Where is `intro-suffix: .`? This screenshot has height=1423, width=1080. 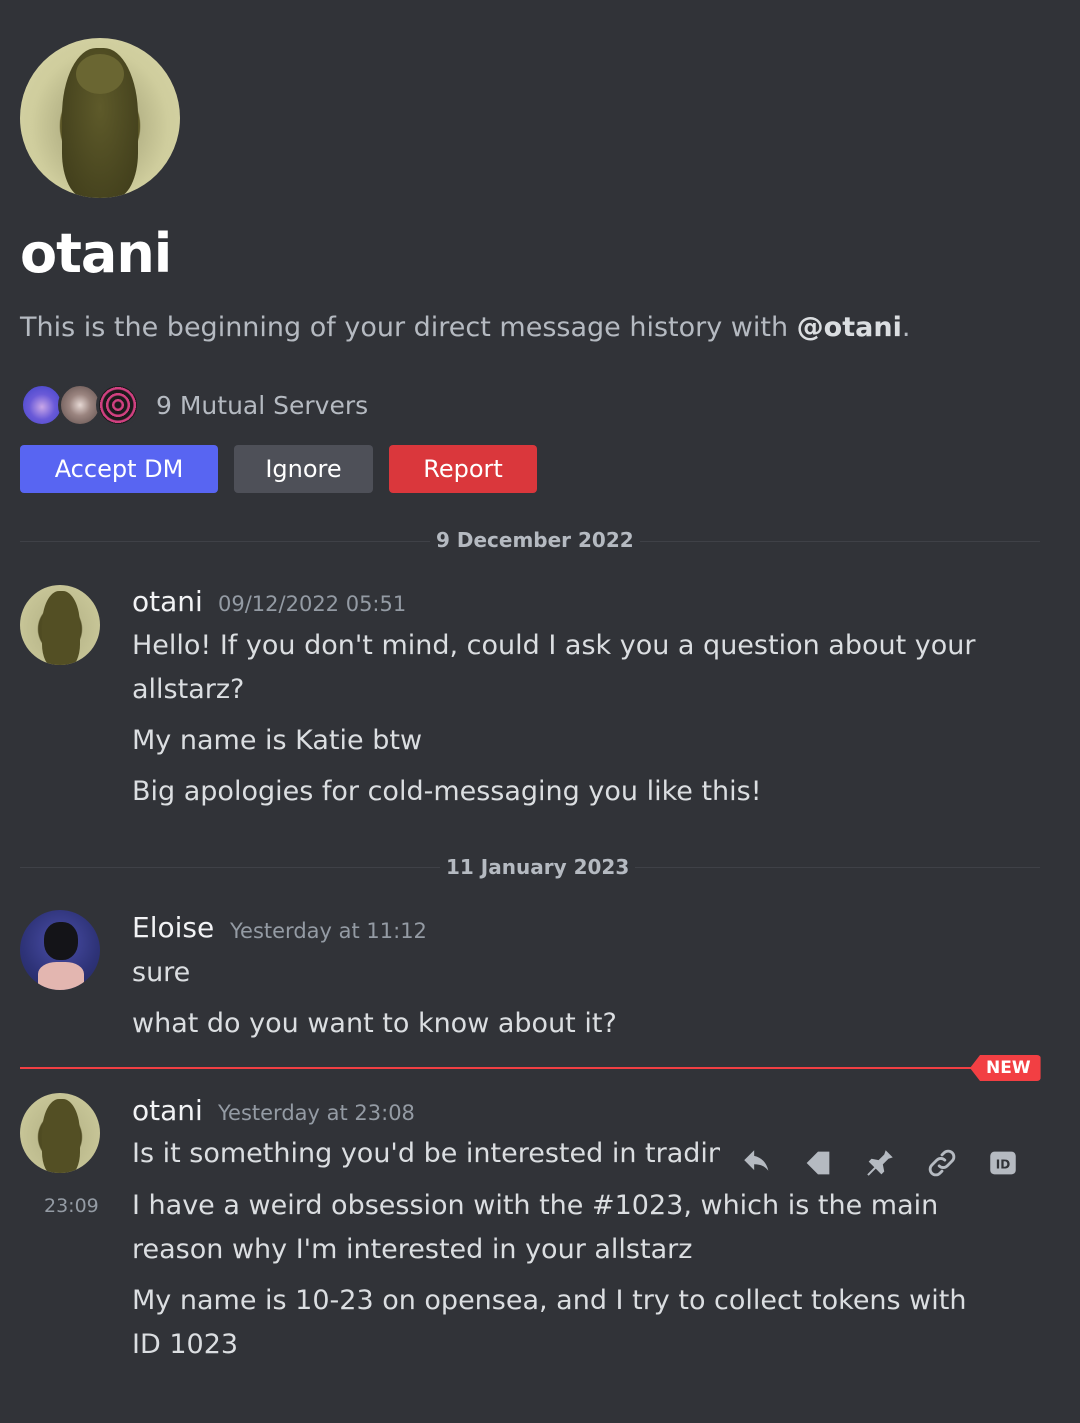 intro-suffix: . is located at coordinates (906, 327).